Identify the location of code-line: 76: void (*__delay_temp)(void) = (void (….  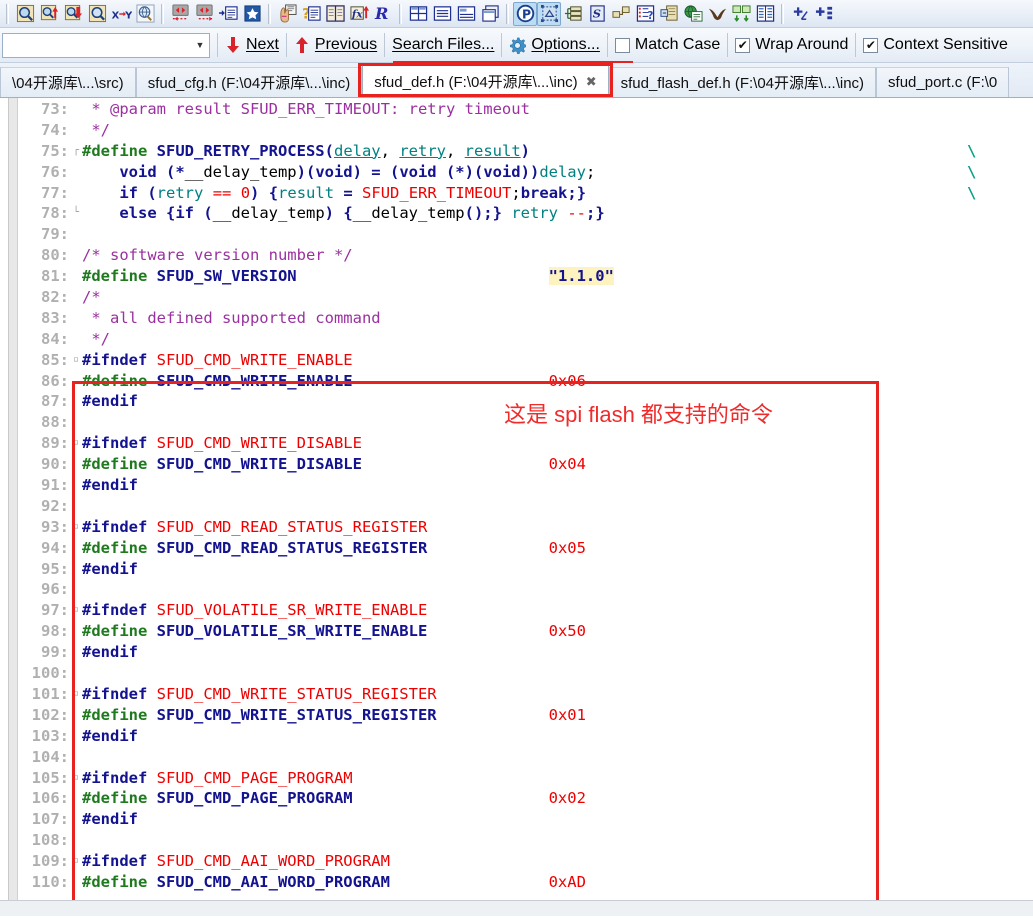
(525, 172).